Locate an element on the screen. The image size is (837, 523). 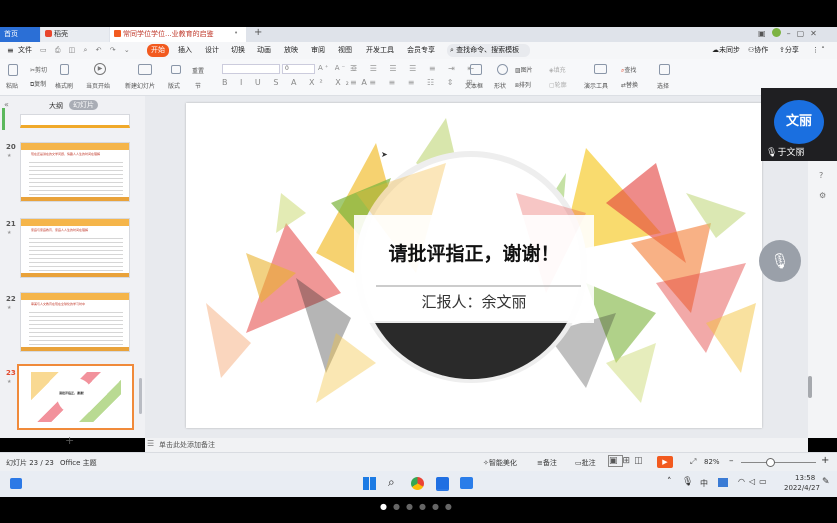
panel-scrollbar is located at coordinates (140, 396).